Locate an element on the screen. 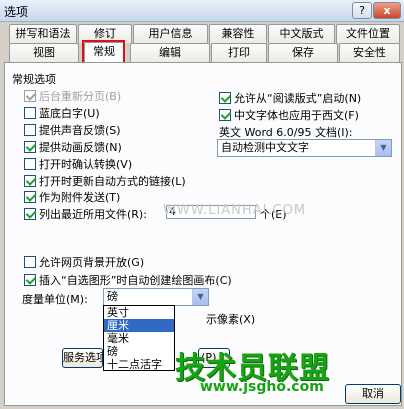 The height and width of the screenshot is (409, 404). option-recent-files: 列出最近所用文件(R): is located at coordinates (85, 214).